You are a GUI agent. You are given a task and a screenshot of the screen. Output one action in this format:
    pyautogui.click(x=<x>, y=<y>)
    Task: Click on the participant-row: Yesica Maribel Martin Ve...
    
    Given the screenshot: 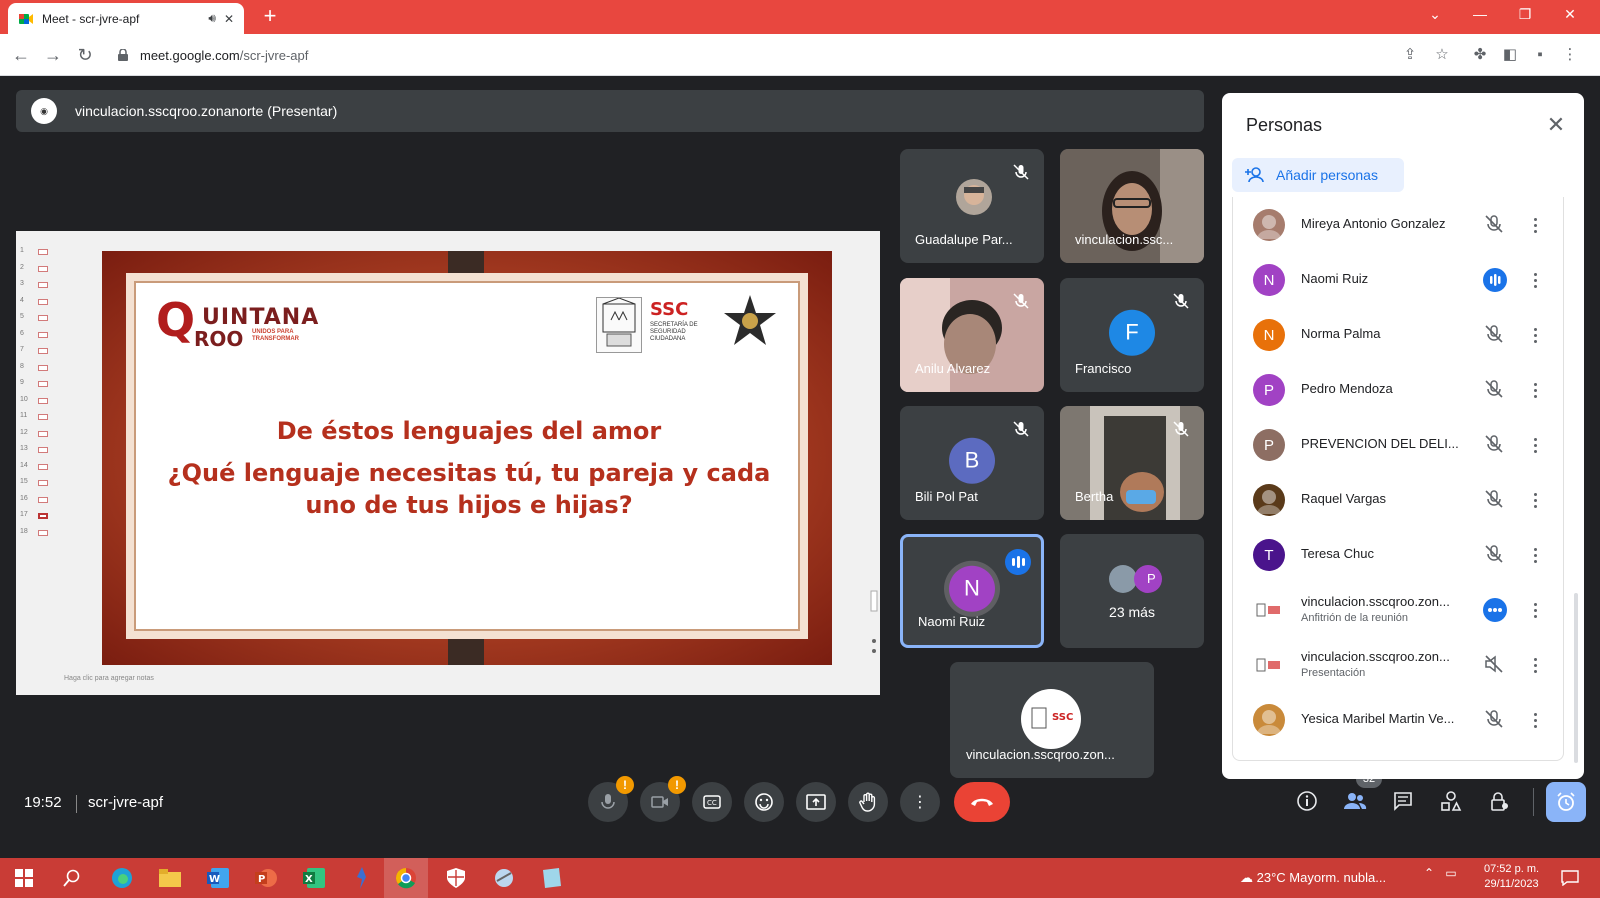 What is the action you would take?
    pyautogui.click(x=1399, y=720)
    